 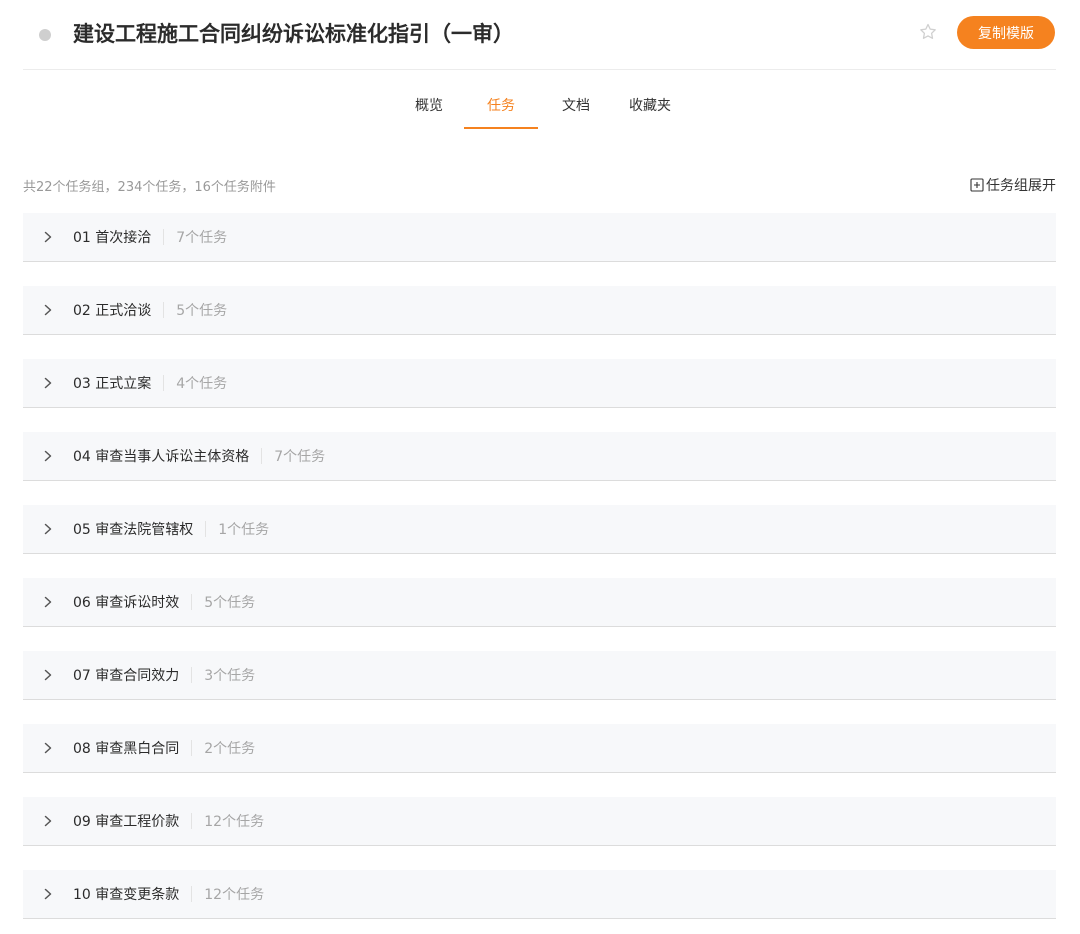 What do you see at coordinates (112, 384) in the screenshot?
I see `task-group-name: 03 正式立案` at bounding box center [112, 384].